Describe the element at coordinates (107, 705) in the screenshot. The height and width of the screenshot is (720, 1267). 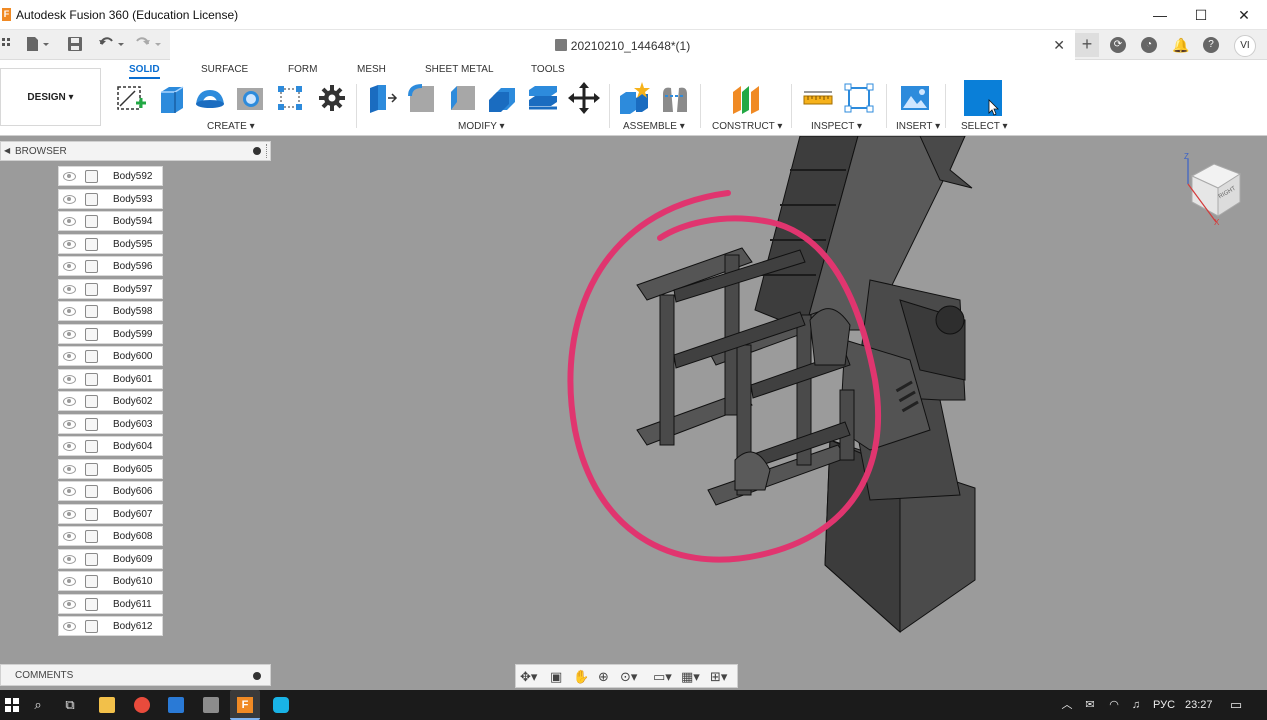
I see `file-explorer-icon` at that location.